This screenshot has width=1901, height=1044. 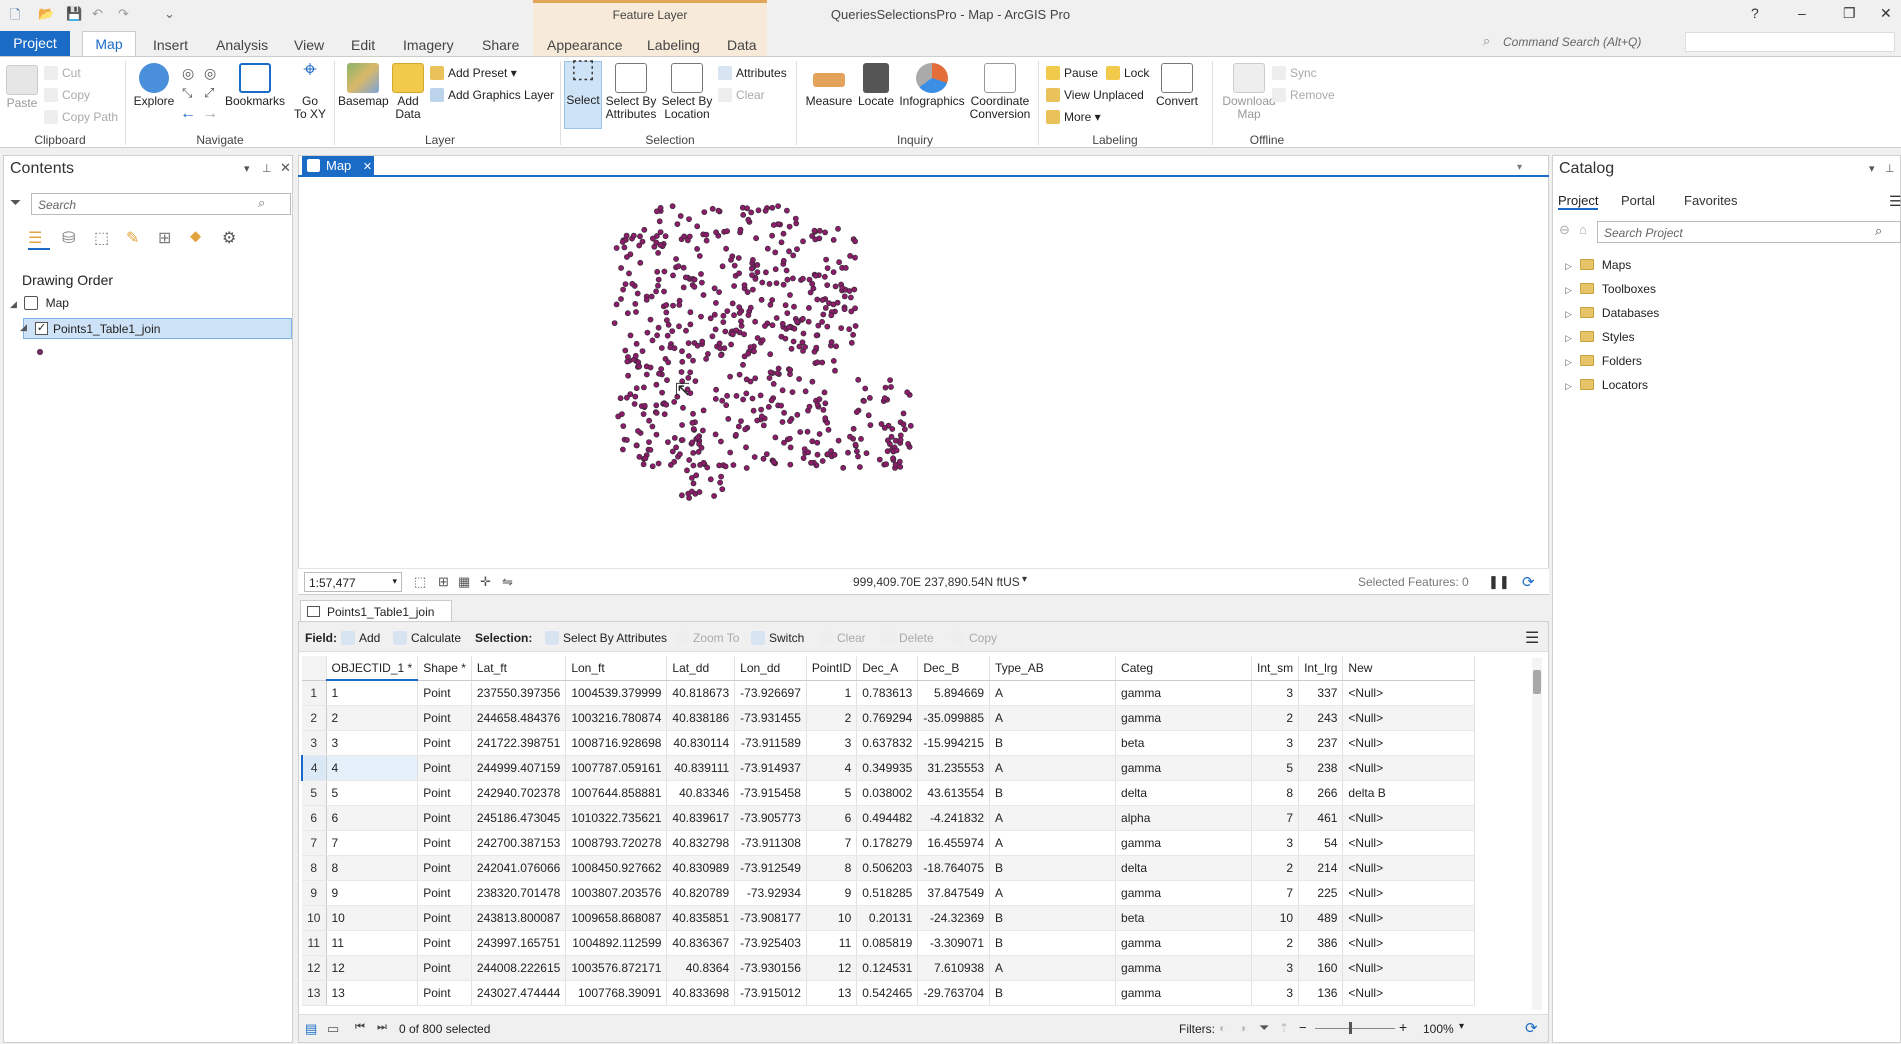 I want to click on tab-appearance: Appearance, so click(x=585, y=45).